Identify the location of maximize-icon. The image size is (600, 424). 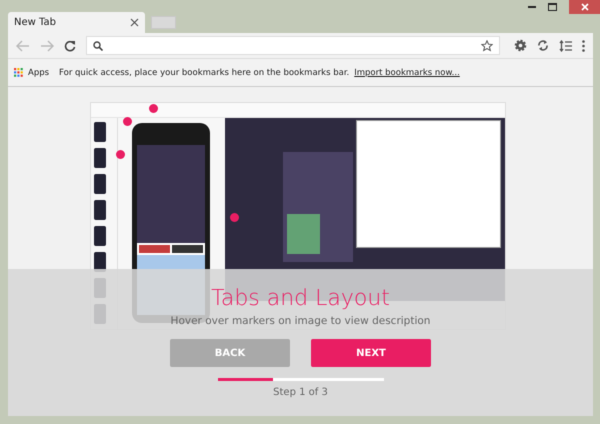
(552, 7).